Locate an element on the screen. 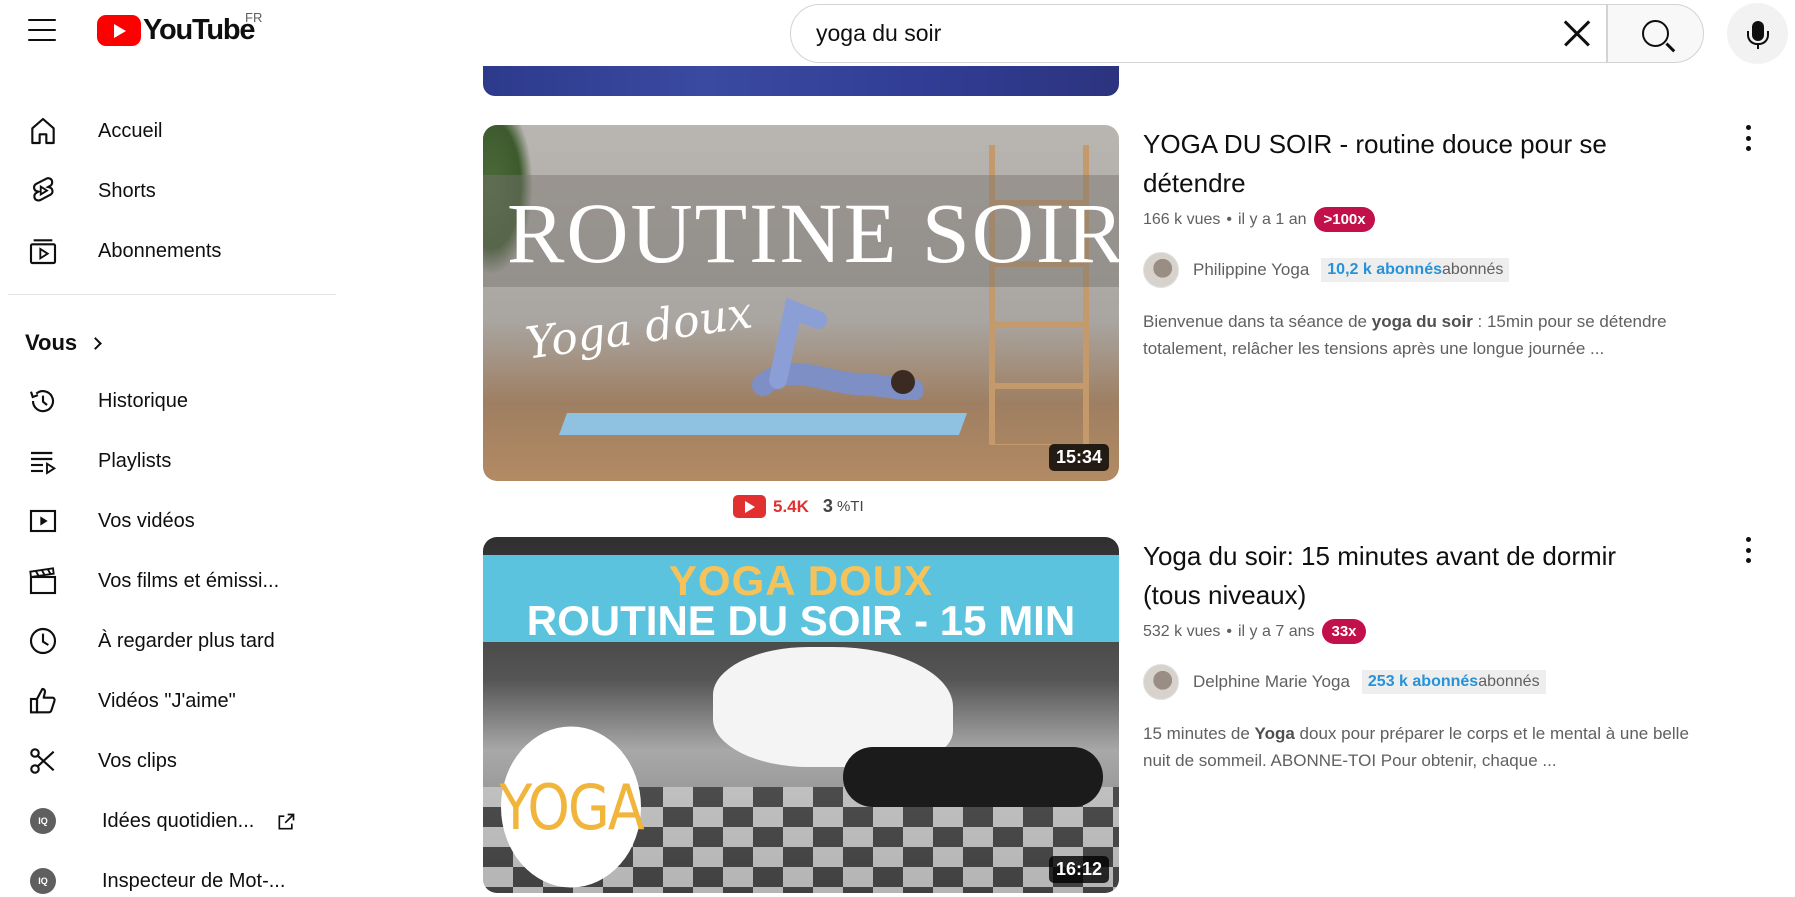  sidebar-item-label: Accueil is located at coordinates (130, 130).